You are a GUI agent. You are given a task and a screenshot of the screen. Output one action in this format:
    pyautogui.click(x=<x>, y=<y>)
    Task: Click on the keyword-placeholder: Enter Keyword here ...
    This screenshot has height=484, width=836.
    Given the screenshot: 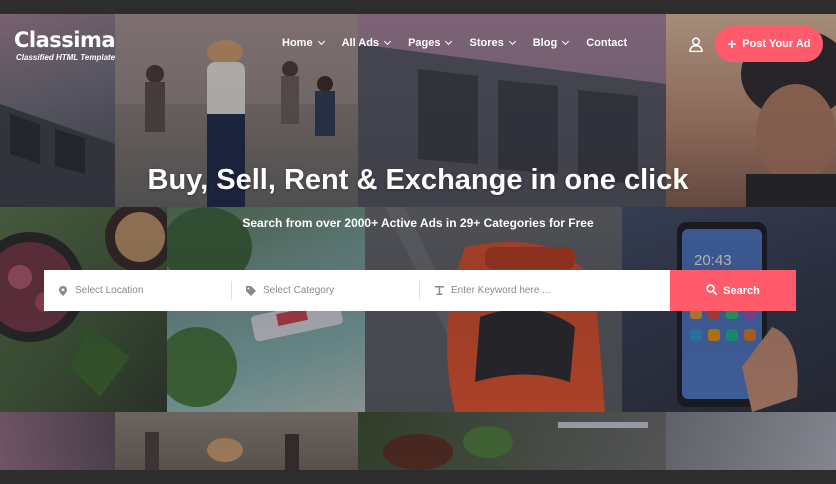 What is the action you would take?
    pyautogui.click(x=501, y=290)
    